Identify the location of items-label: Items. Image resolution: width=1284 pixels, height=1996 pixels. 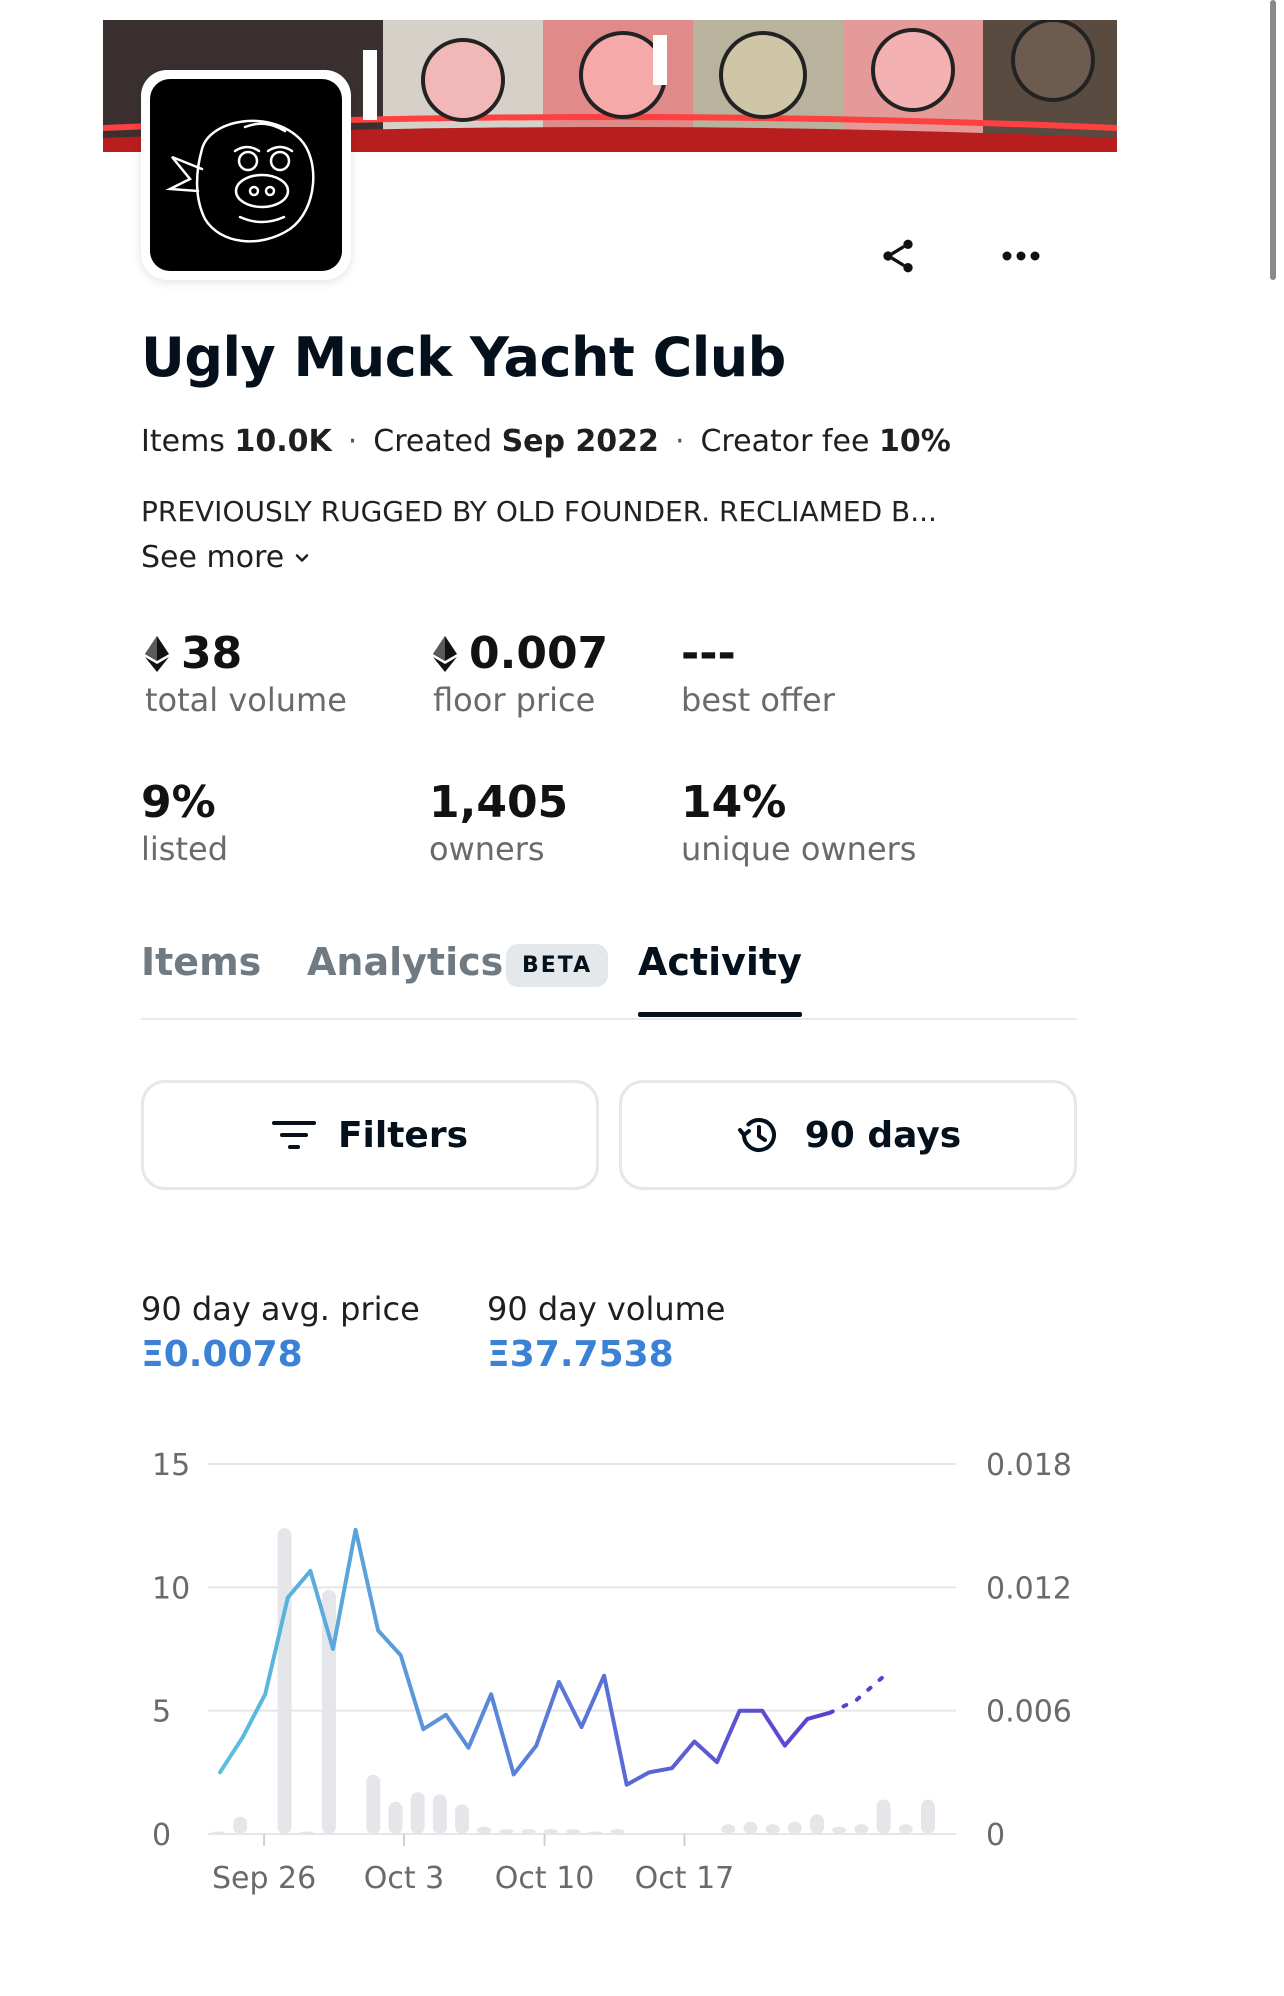
(183, 441).